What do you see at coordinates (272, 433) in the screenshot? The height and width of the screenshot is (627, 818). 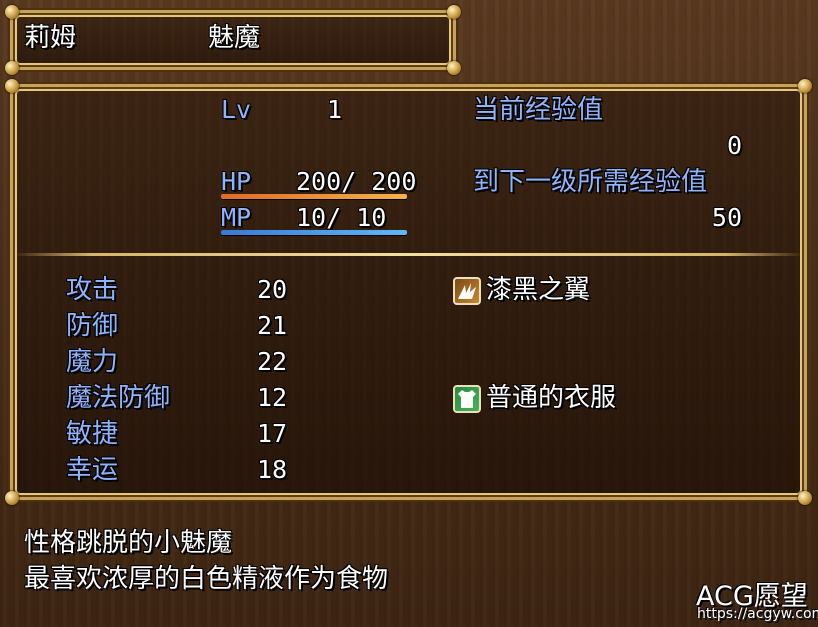 I see `param-value-agility: 17` at bounding box center [272, 433].